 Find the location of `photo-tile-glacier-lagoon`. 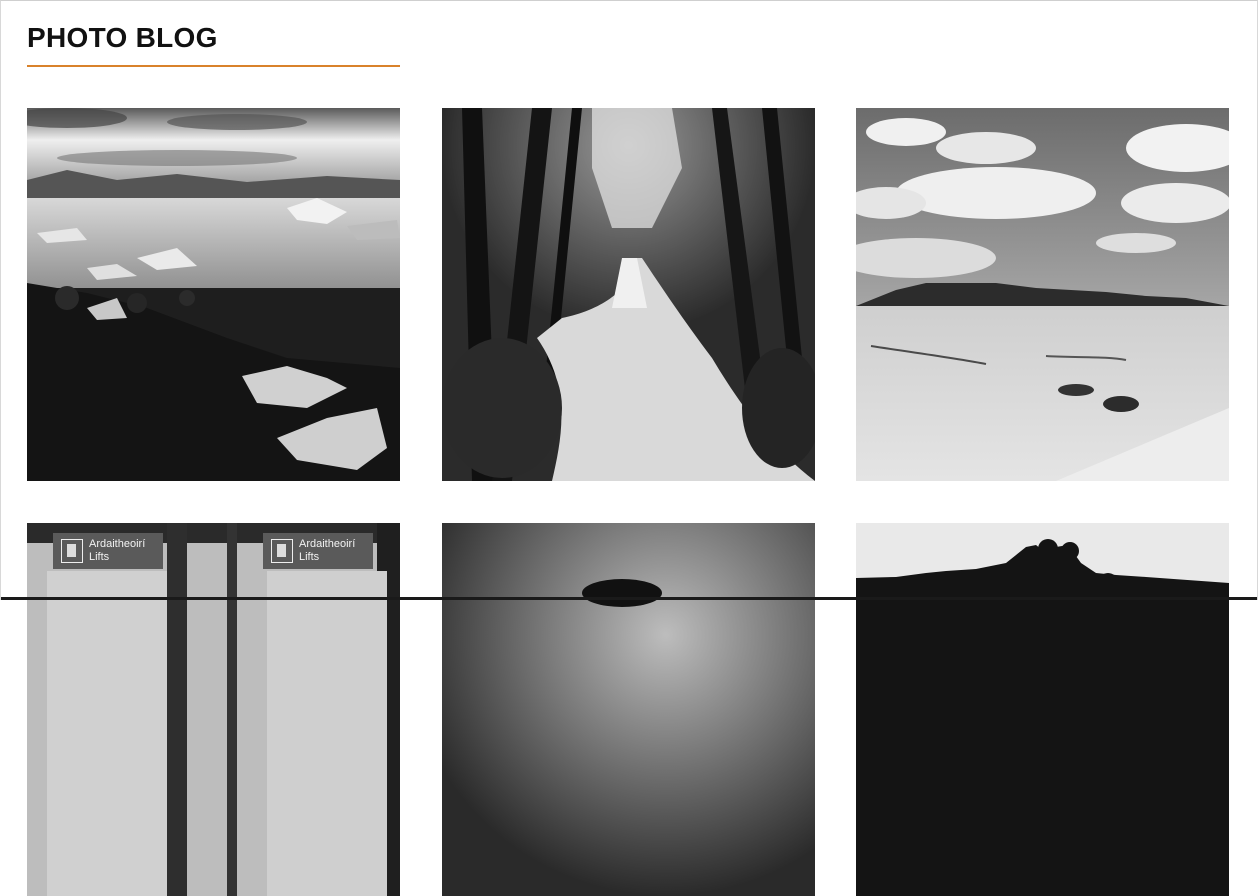

photo-tile-glacier-lagoon is located at coordinates (213, 294).